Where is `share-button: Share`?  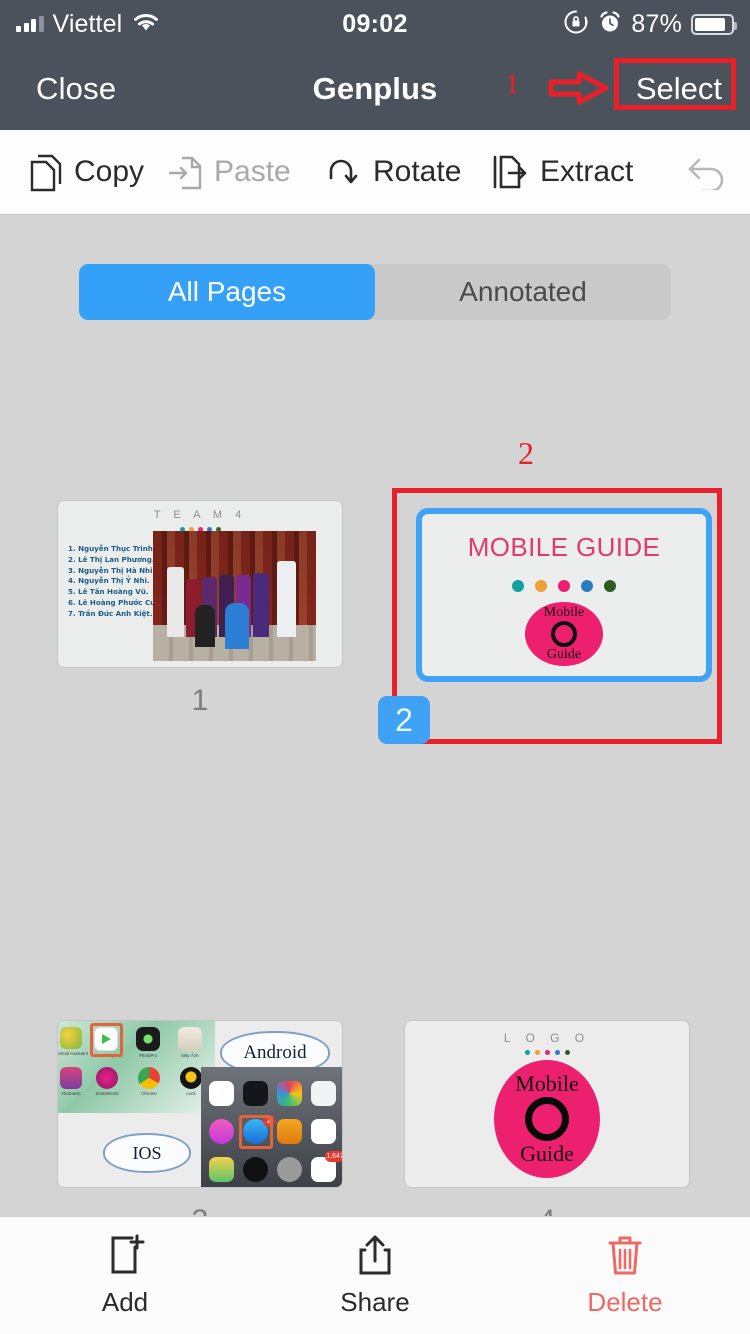
share-button: Share is located at coordinates (375, 1275).